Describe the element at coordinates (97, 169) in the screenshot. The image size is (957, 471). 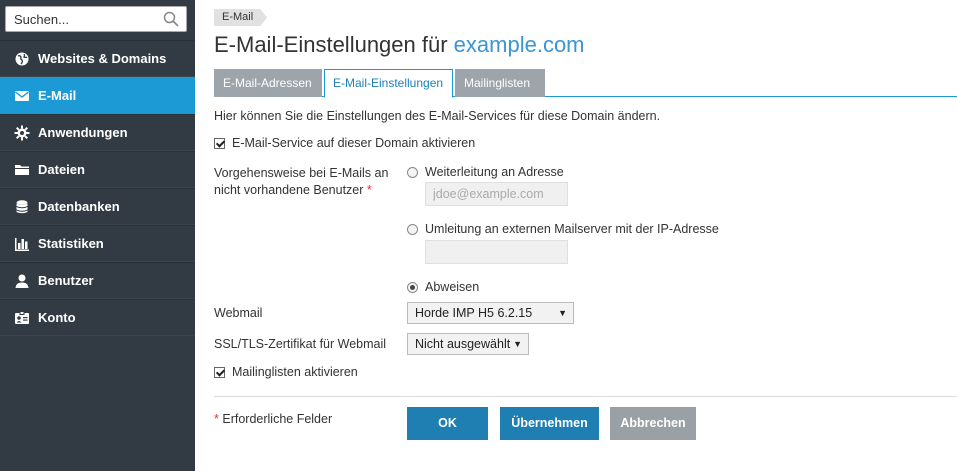
I see `sidebar-item-files: Dateien` at that location.